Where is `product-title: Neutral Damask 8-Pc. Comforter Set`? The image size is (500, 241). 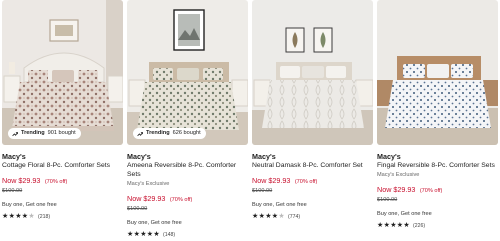 product-title: Neutral Damask 8-Pc. Comforter Set is located at coordinates (312, 165).